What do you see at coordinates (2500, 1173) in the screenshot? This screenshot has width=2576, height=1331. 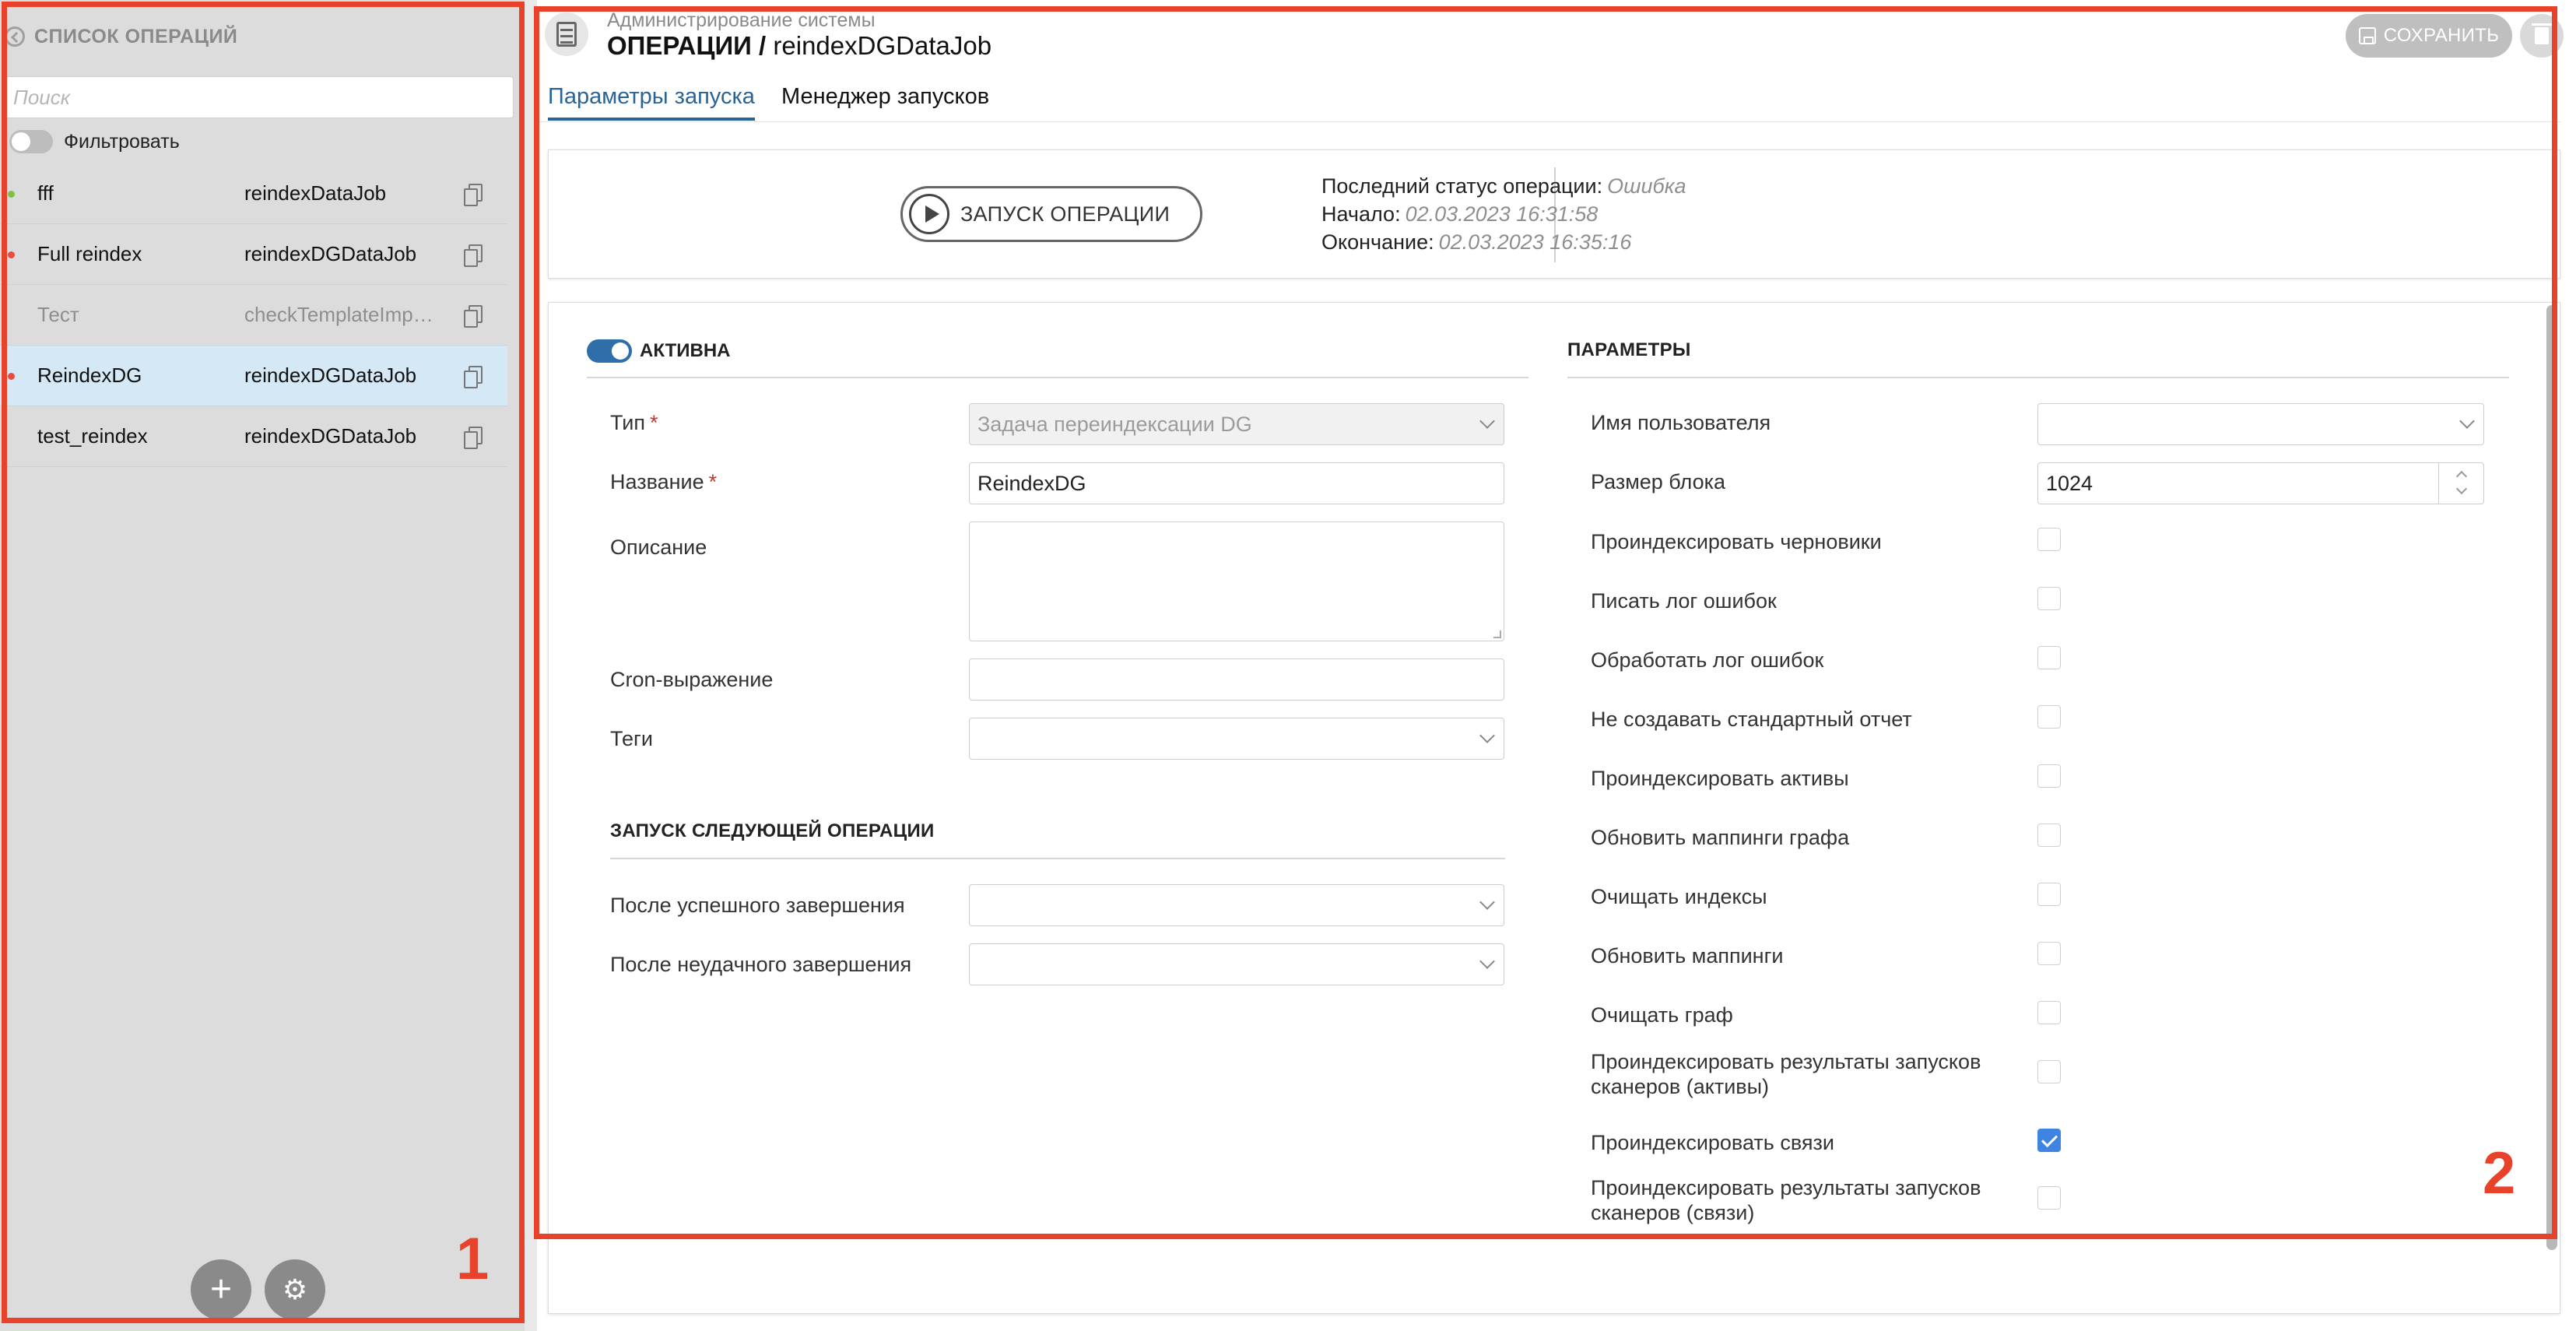 I see `annotation-number-2: 2` at bounding box center [2500, 1173].